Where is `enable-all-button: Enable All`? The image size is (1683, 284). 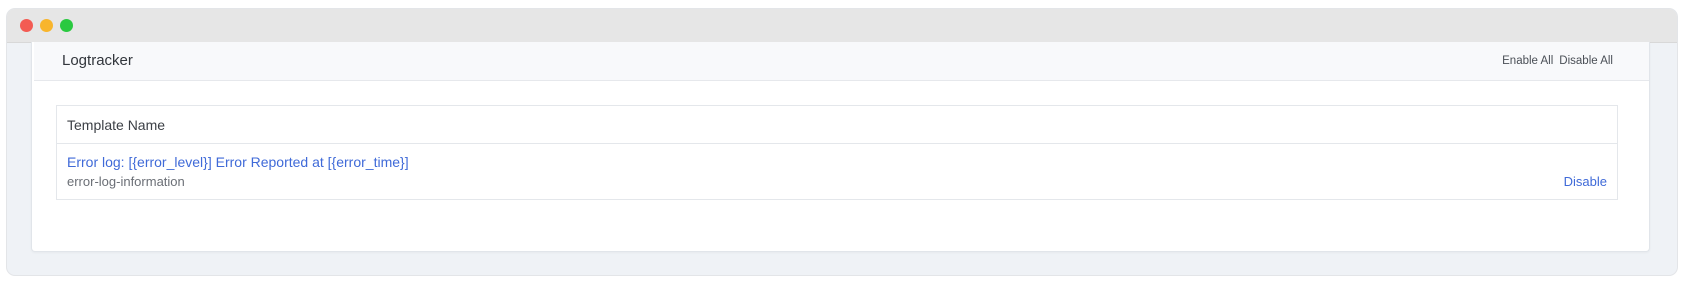 enable-all-button: Enable All is located at coordinates (1527, 61).